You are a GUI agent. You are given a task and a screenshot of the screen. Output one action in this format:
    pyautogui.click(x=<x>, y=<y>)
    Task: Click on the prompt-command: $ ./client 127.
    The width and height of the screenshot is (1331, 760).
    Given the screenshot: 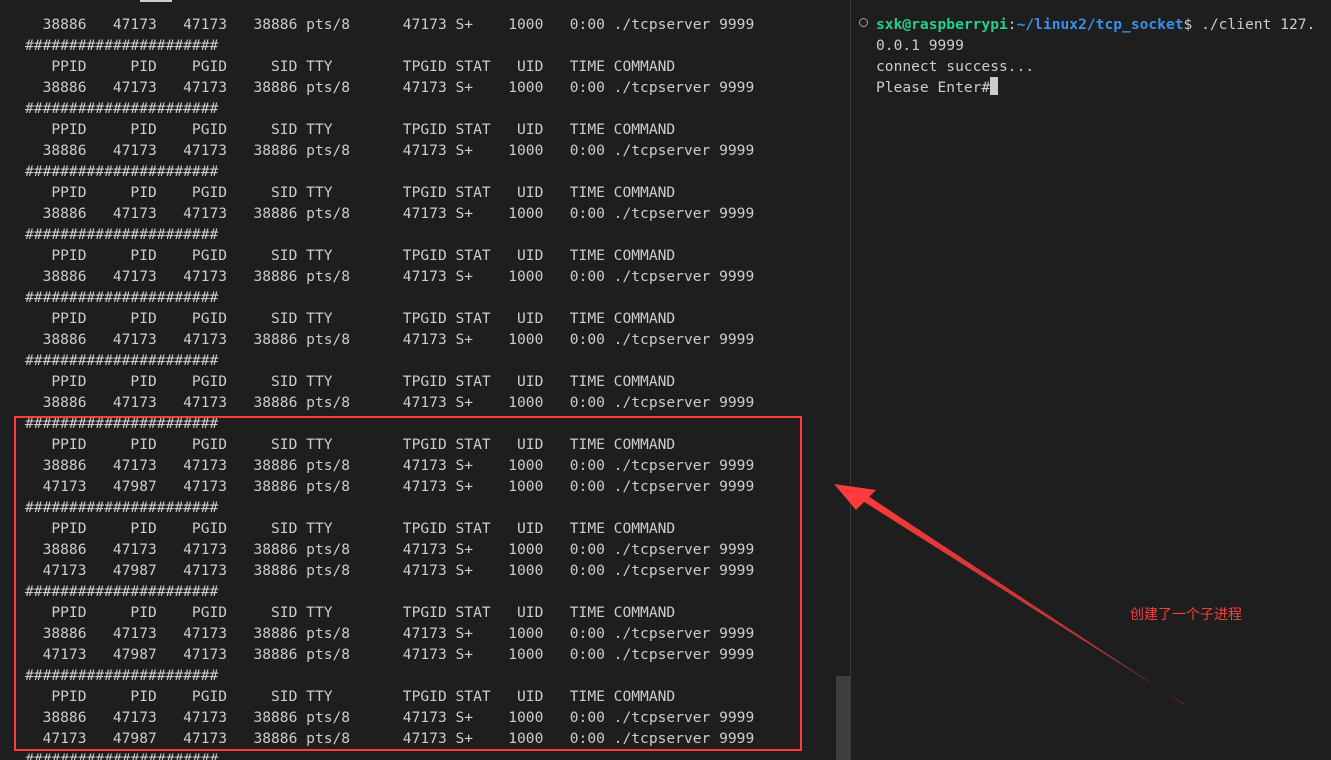 What is the action you would take?
    pyautogui.click(x=1249, y=24)
    